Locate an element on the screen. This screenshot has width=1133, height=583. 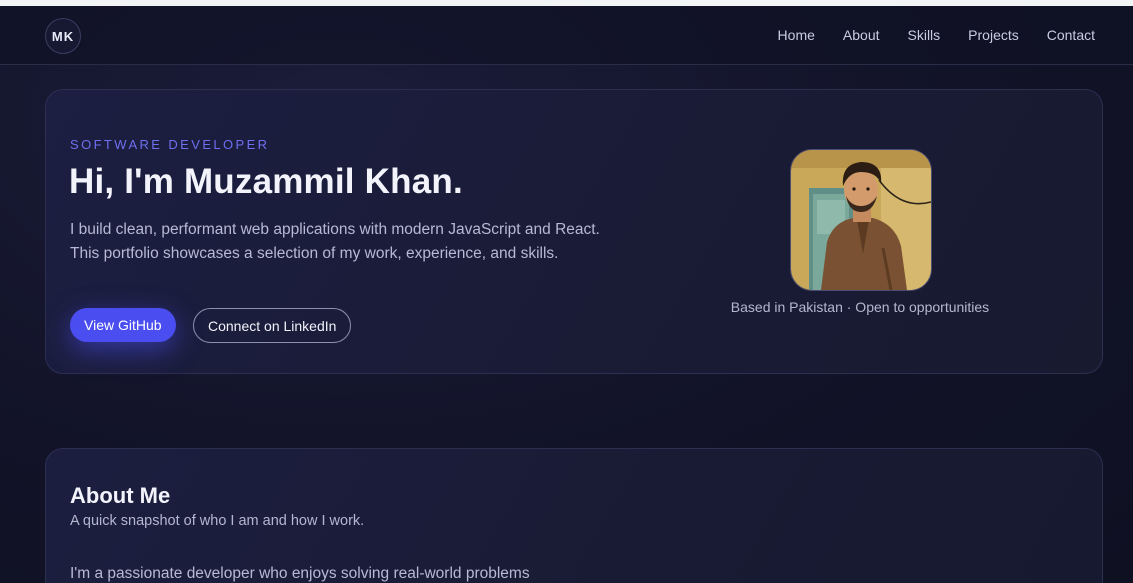
nav-link-projects: Projects is located at coordinates (993, 35).